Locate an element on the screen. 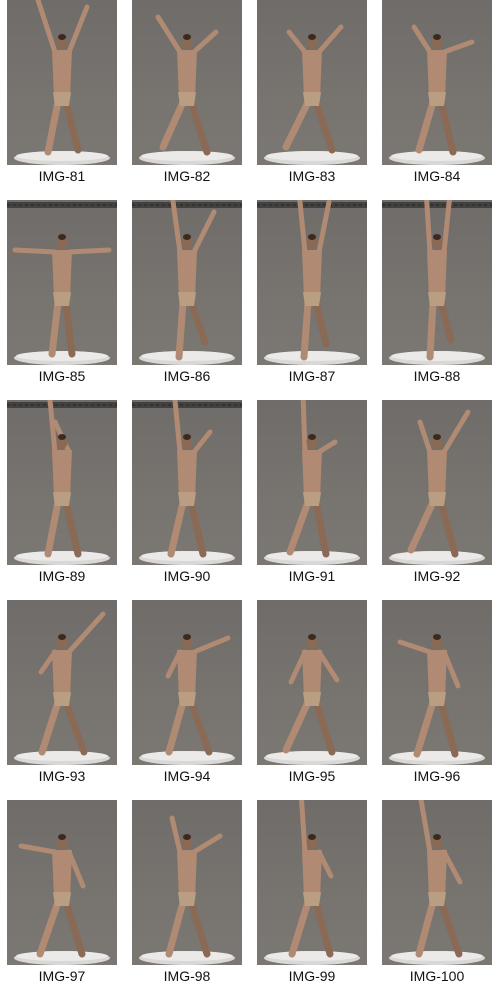 Image resolution: width=500 pixels, height=1000 pixels. gallery-item: IMG-88 is located at coordinates (437, 296).